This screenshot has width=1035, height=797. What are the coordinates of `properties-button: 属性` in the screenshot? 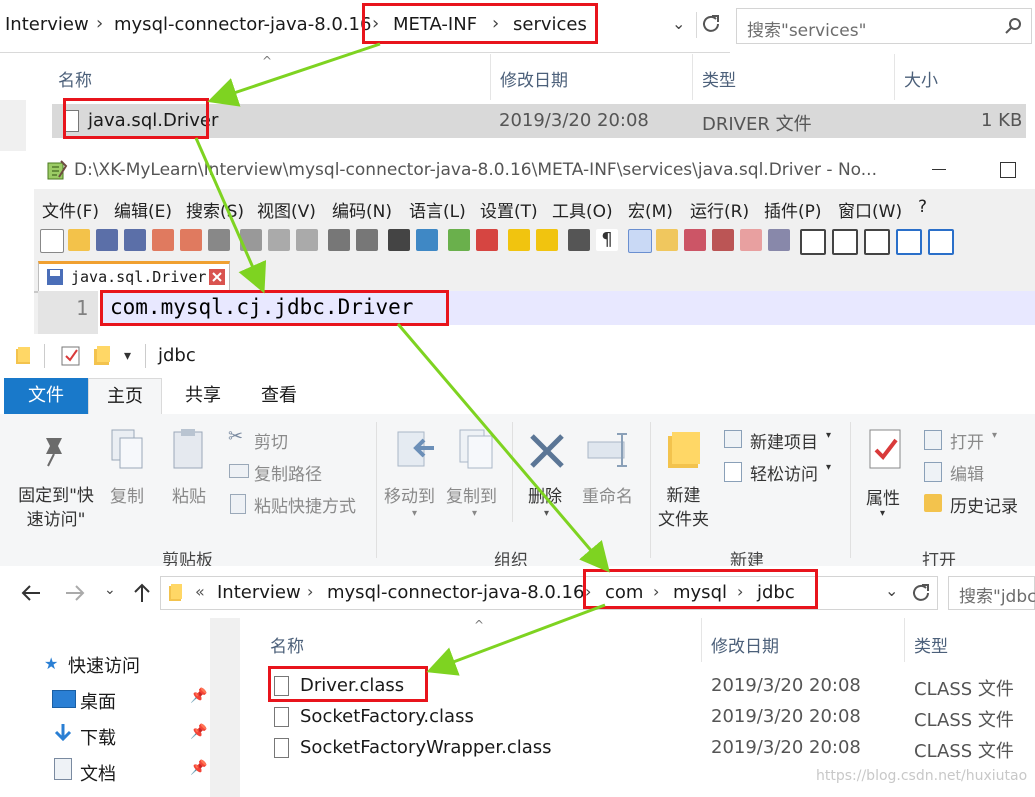 It's located at (883, 496).